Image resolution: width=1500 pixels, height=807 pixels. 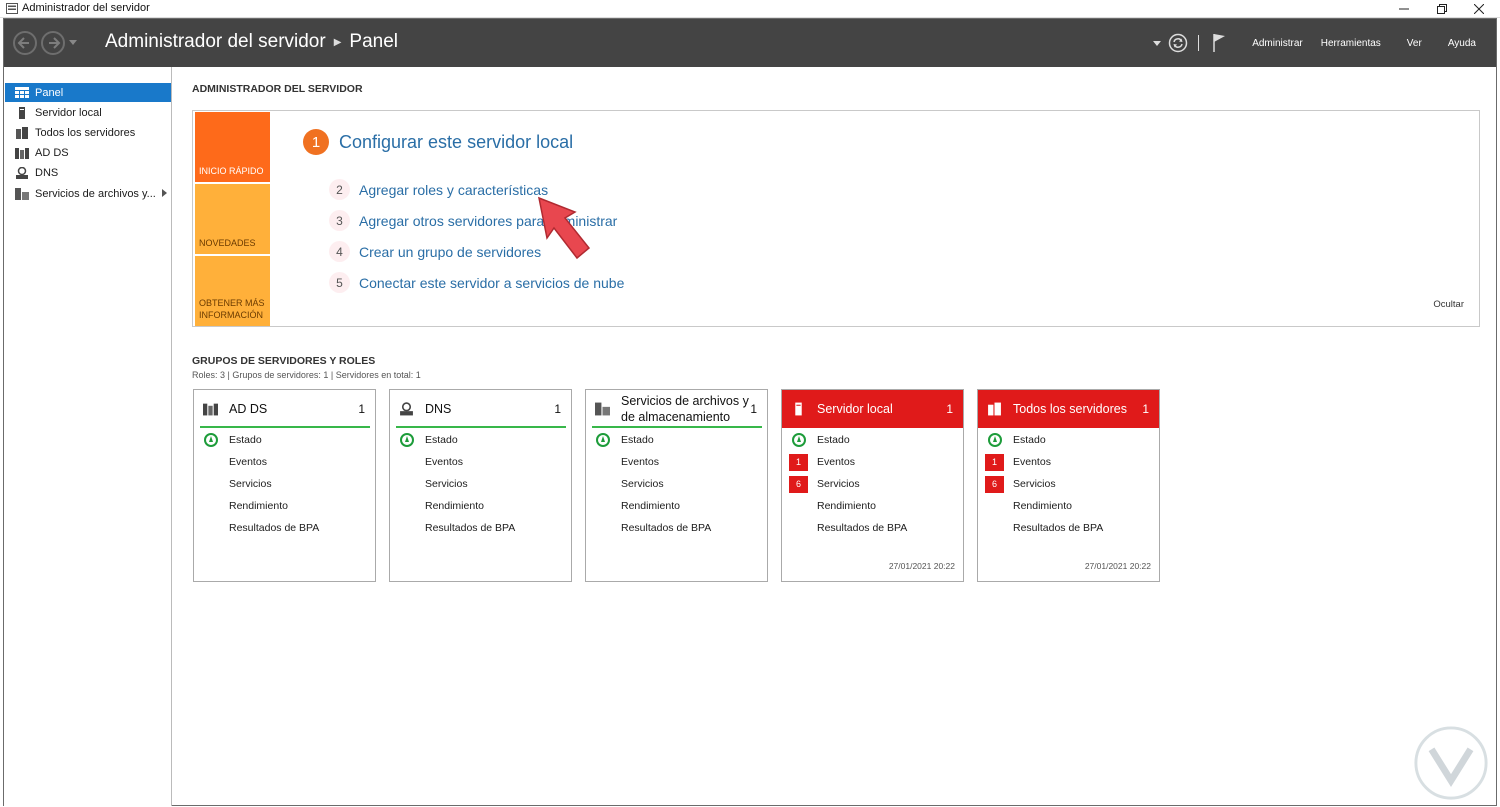 I want to click on menu-herramientas: Herramientas, so click(x=1351, y=43).